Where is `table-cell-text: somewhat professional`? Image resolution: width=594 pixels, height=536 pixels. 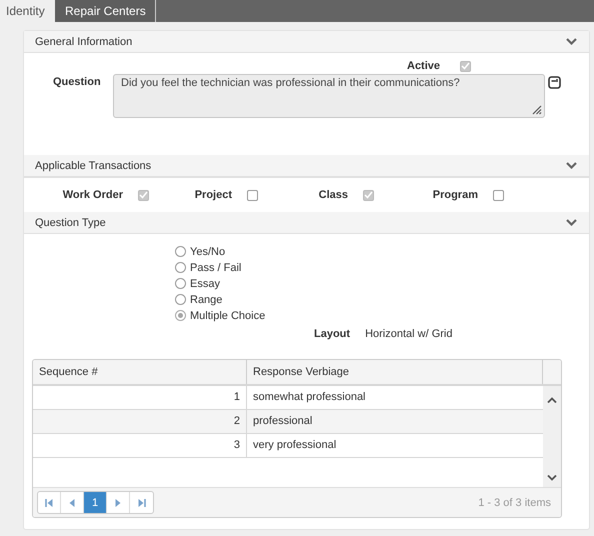
table-cell-text: somewhat professional is located at coordinates (309, 397).